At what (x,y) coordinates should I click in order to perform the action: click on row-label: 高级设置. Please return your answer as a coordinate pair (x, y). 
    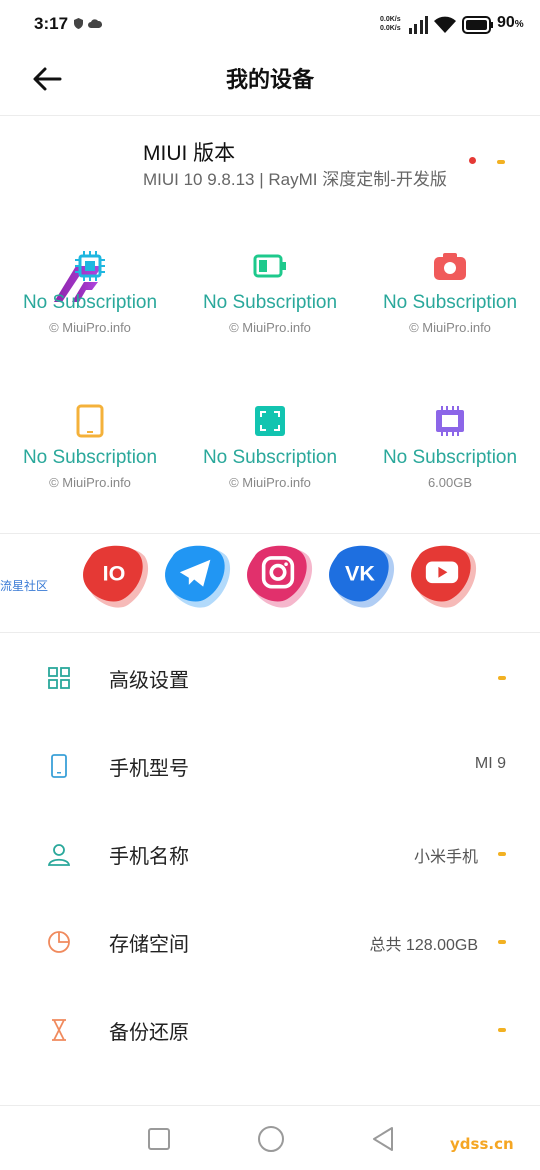
    Looking at the image, I should click on (149, 681).